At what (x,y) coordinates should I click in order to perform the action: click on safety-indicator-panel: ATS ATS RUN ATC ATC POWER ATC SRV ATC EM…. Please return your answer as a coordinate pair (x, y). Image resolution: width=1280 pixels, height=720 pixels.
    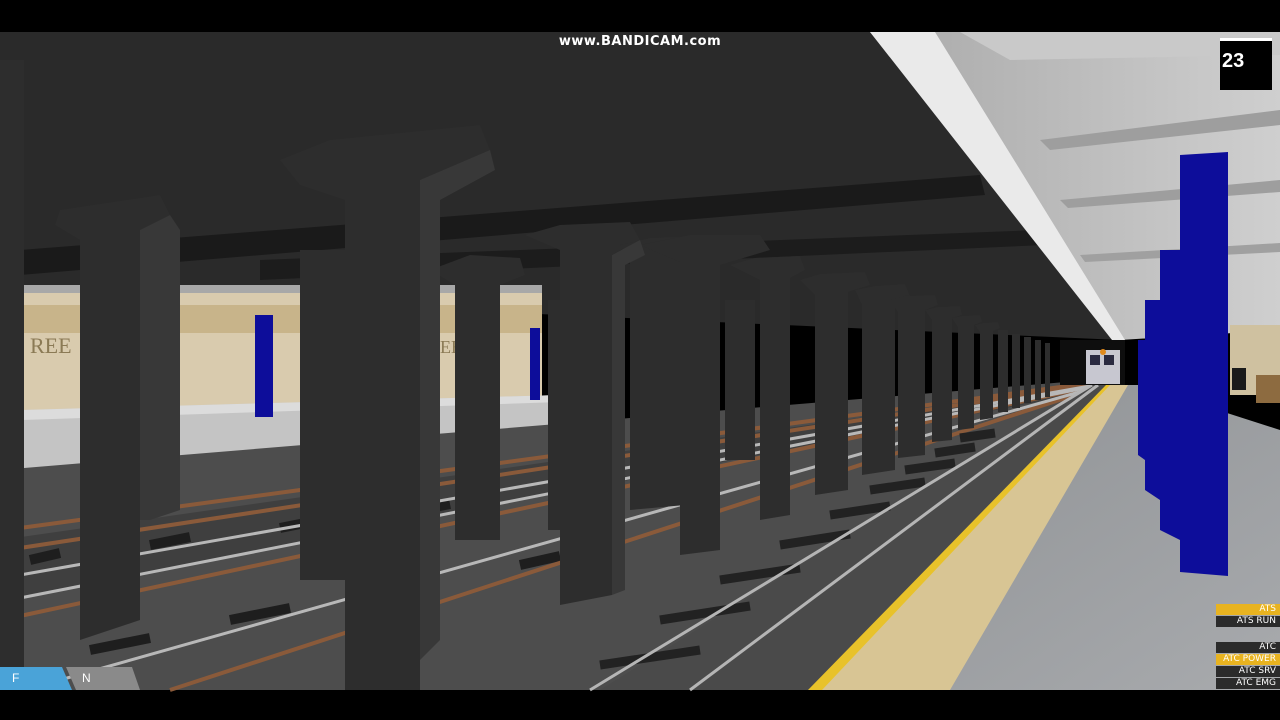
    Looking at the image, I should click on (1248, 647).